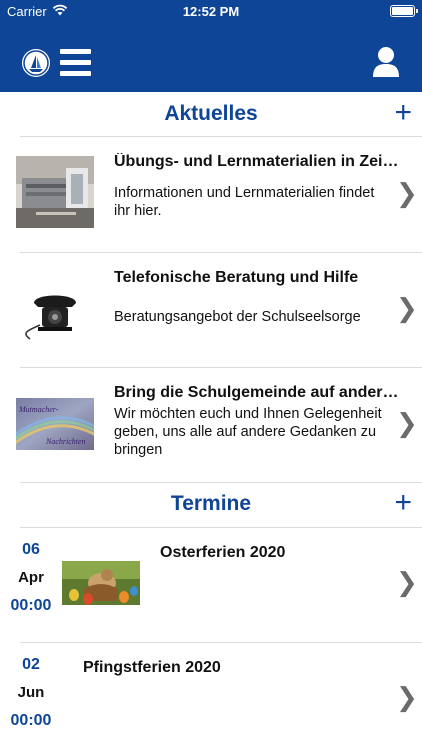 The width and height of the screenshot is (422, 750). I want to click on event-title: Pfingstferien 2020, so click(152, 667).